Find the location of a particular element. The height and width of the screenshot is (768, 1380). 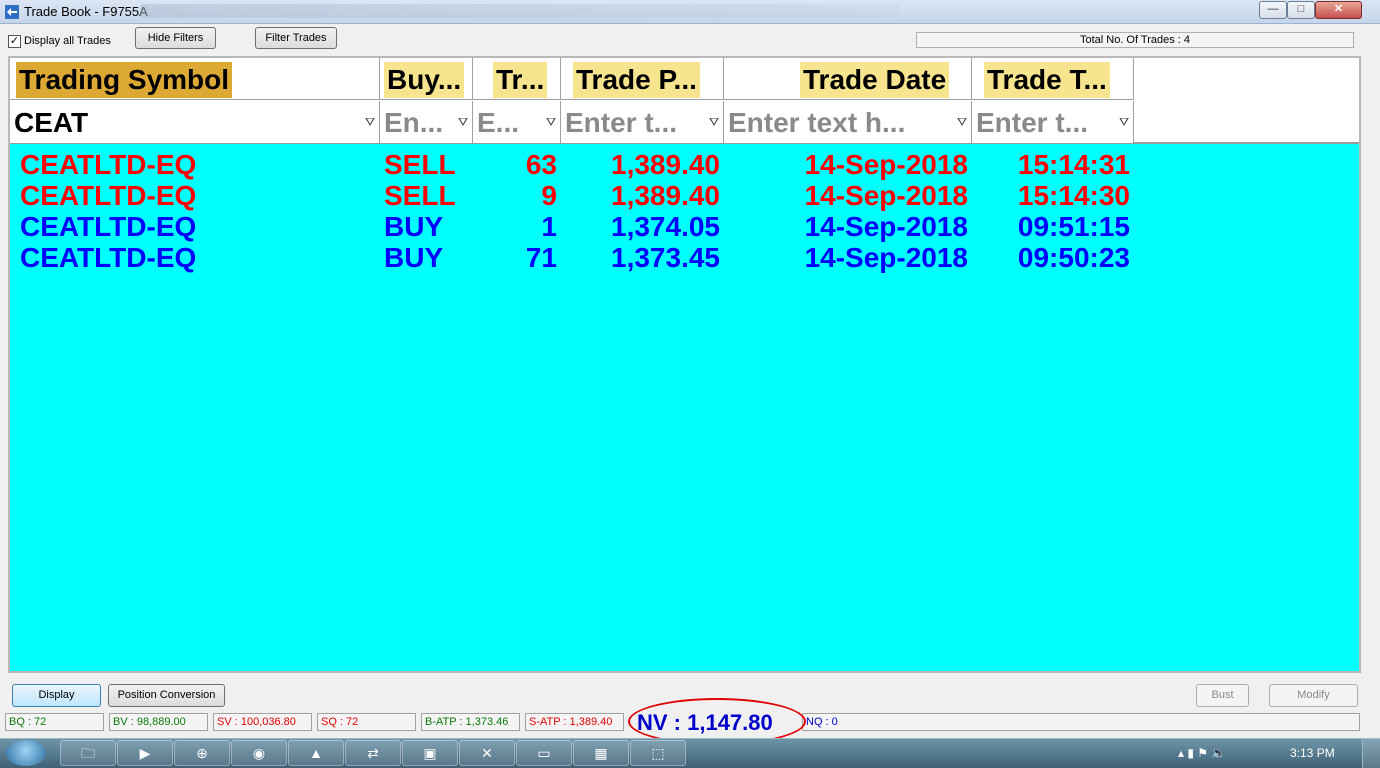

status-net-qty: NQ : 0 is located at coordinates (1081, 722).